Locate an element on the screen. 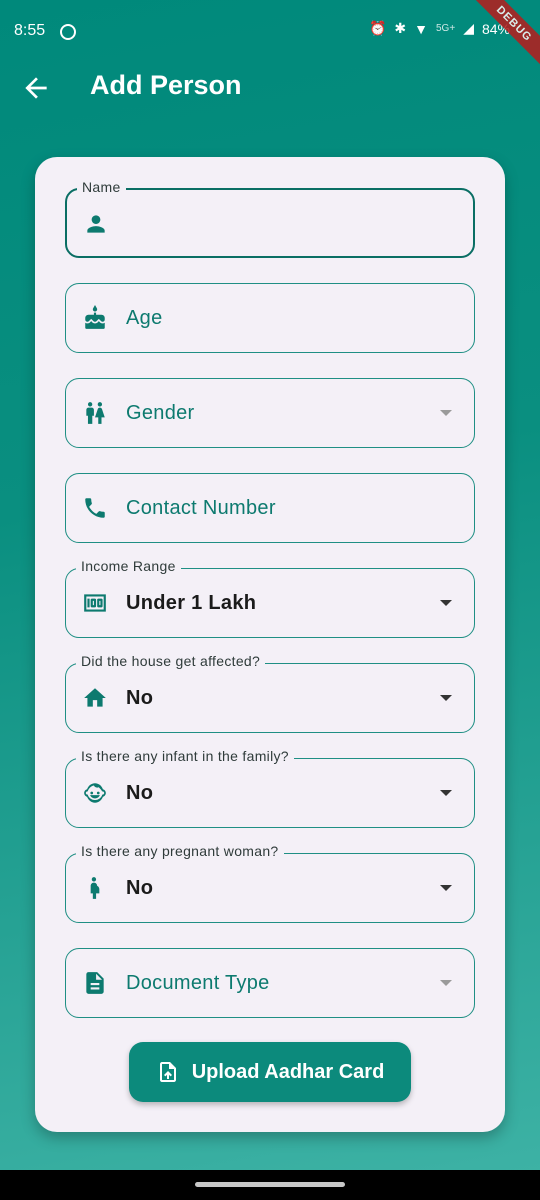  name-label: Name is located at coordinates (101, 187).